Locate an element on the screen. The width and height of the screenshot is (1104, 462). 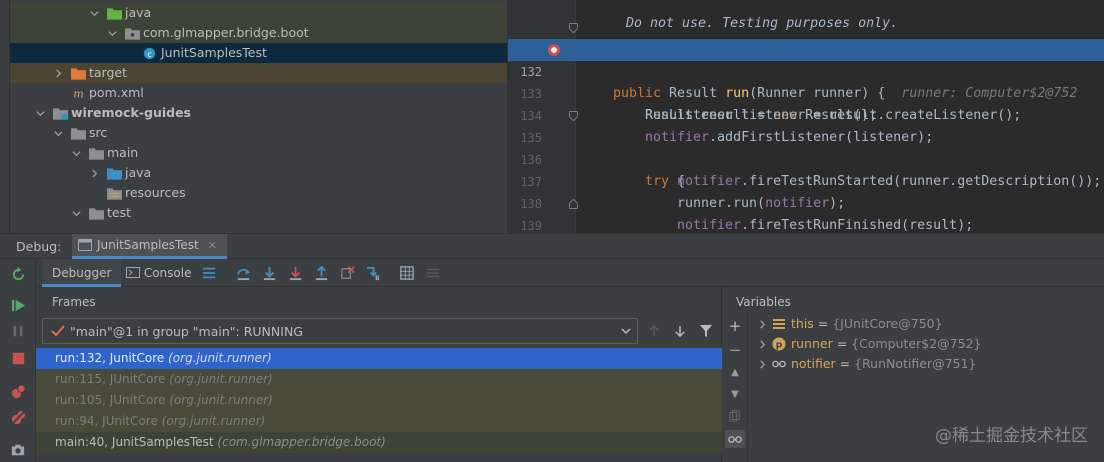
variable-name: this = {JUnitCore@750} is located at coordinates (867, 323).